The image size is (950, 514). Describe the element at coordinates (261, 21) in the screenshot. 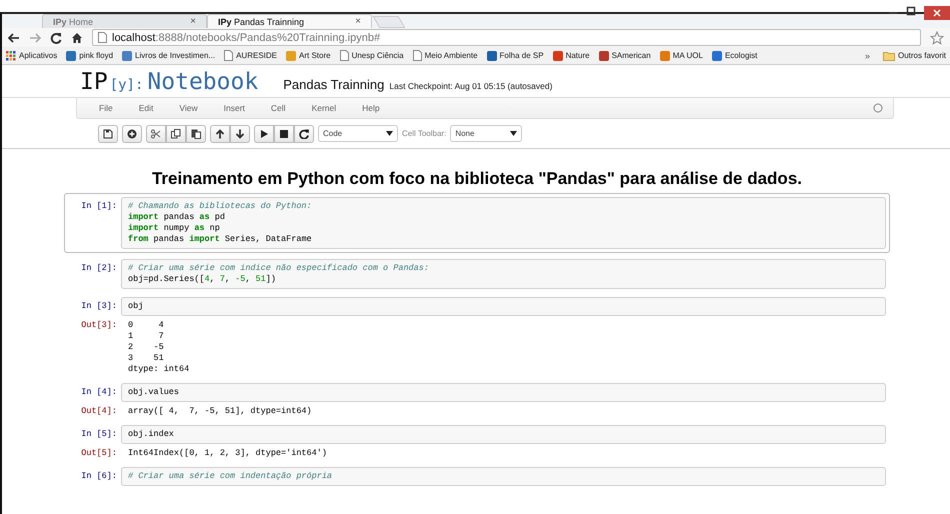

I see `tab-title: IPy Pandas Trainning` at that location.